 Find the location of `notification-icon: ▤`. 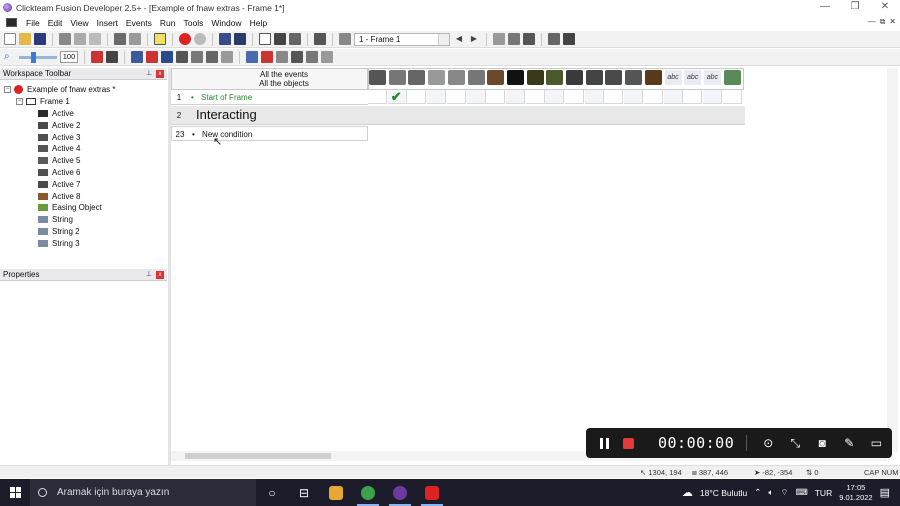

notification-icon: ▤ is located at coordinates (885, 492).